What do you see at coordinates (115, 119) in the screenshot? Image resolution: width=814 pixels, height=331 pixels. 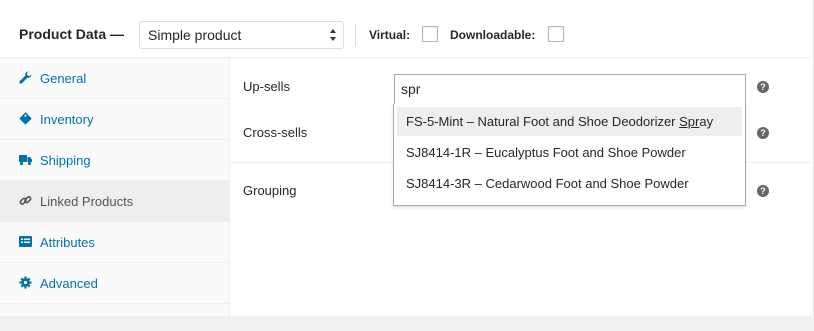 I see `tab-inventory: Inventory` at bounding box center [115, 119].